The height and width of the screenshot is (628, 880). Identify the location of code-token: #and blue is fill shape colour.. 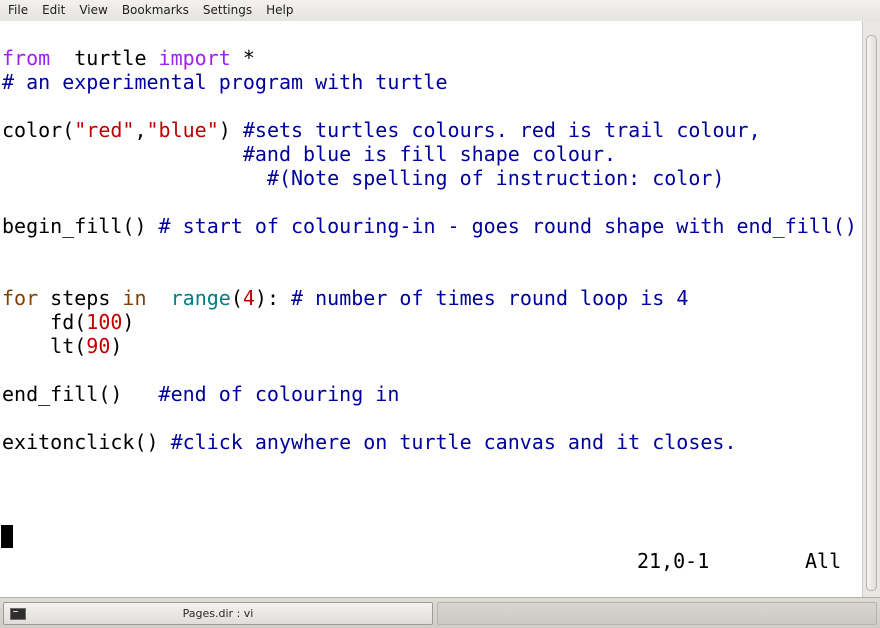
(429, 154).